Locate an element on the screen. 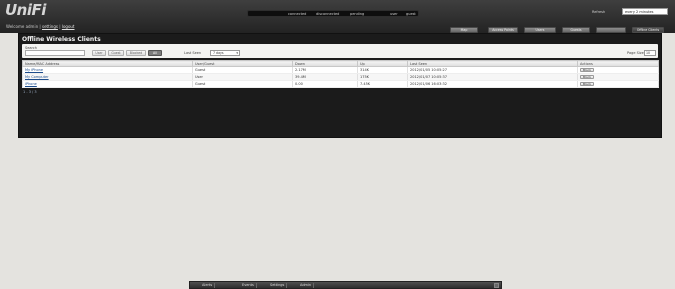 This screenshot has height=289, width=675. page-size-select: 10 is located at coordinates (650, 53).